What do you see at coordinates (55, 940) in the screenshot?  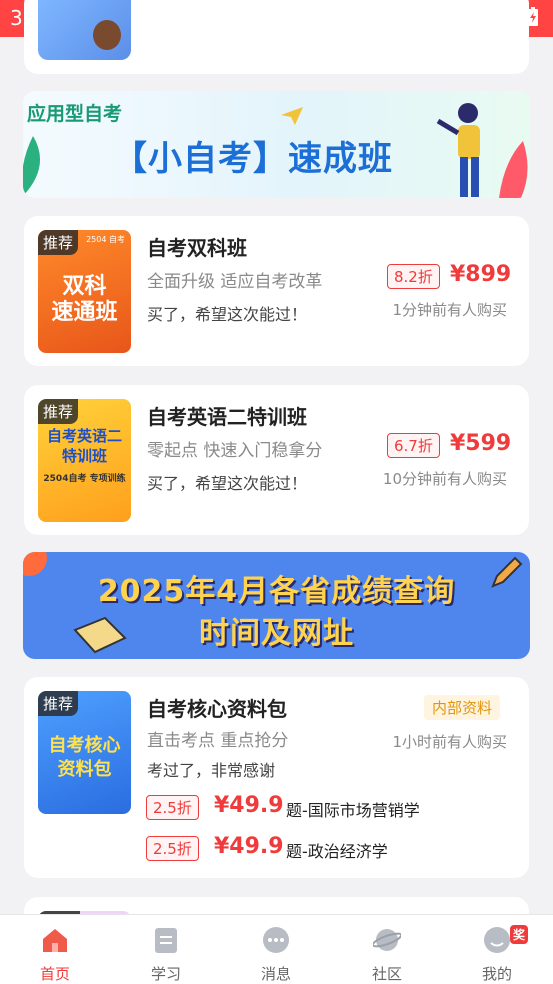 I see `home-icon` at bounding box center [55, 940].